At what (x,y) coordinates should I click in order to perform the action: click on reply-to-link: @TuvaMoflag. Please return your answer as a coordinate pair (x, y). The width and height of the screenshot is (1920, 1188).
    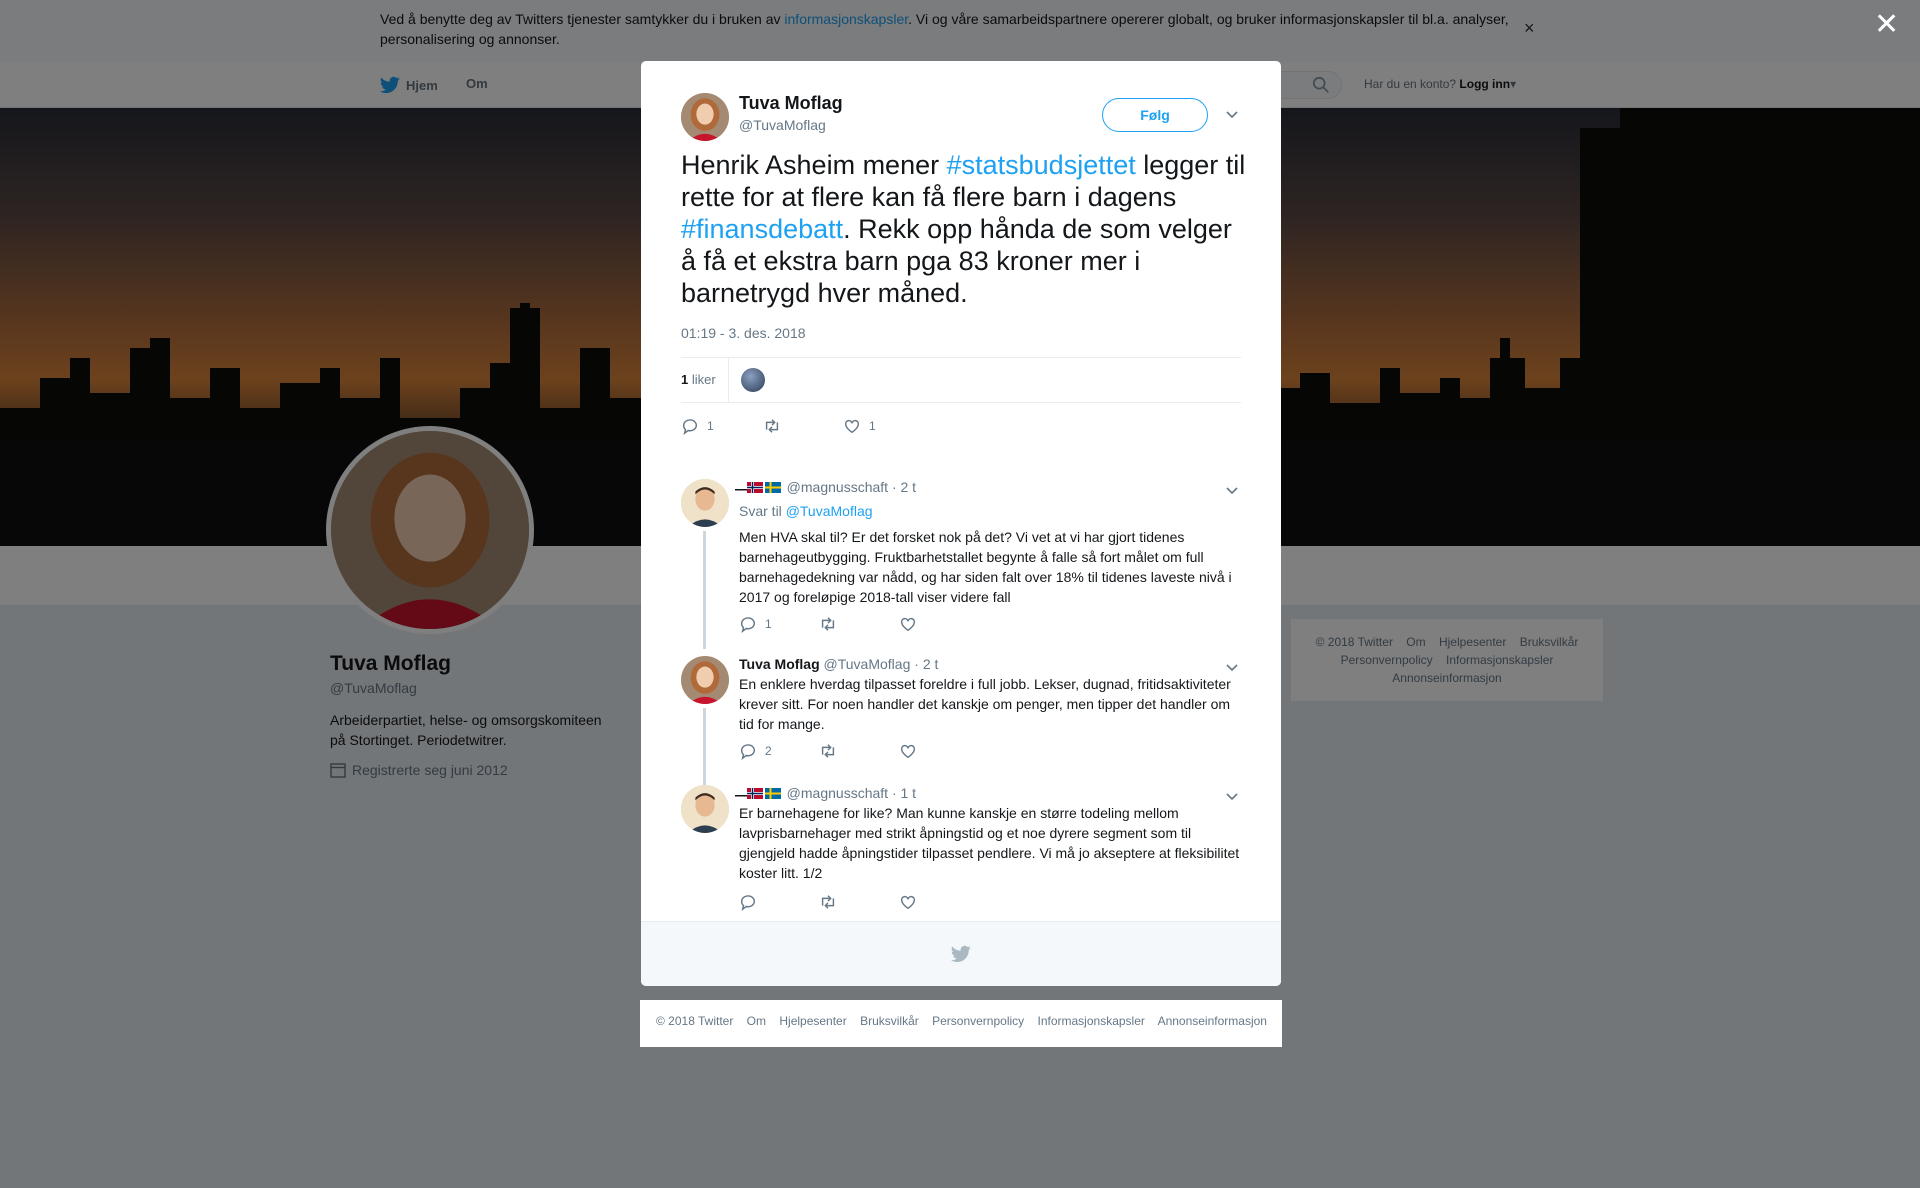
    Looking at the image, I should click on (829, 511).